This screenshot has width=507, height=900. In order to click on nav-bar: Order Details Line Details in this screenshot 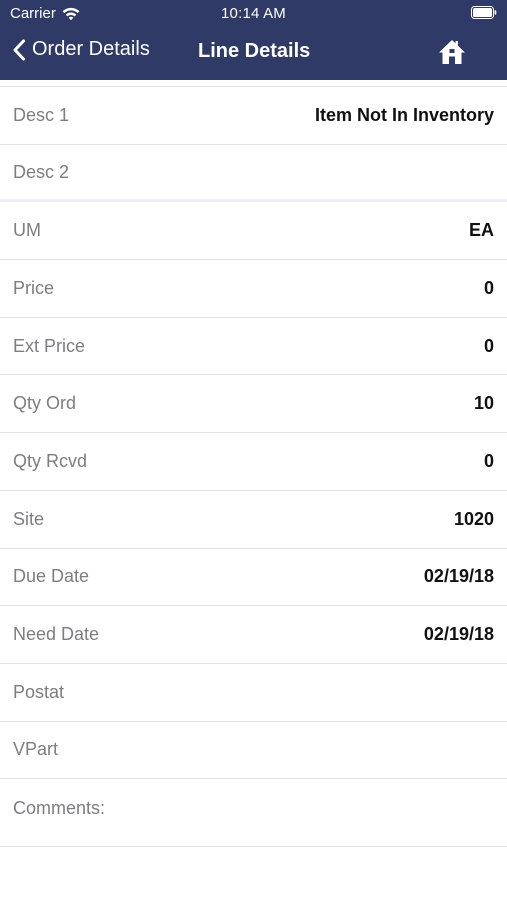, I will do `click(253, 54)`.